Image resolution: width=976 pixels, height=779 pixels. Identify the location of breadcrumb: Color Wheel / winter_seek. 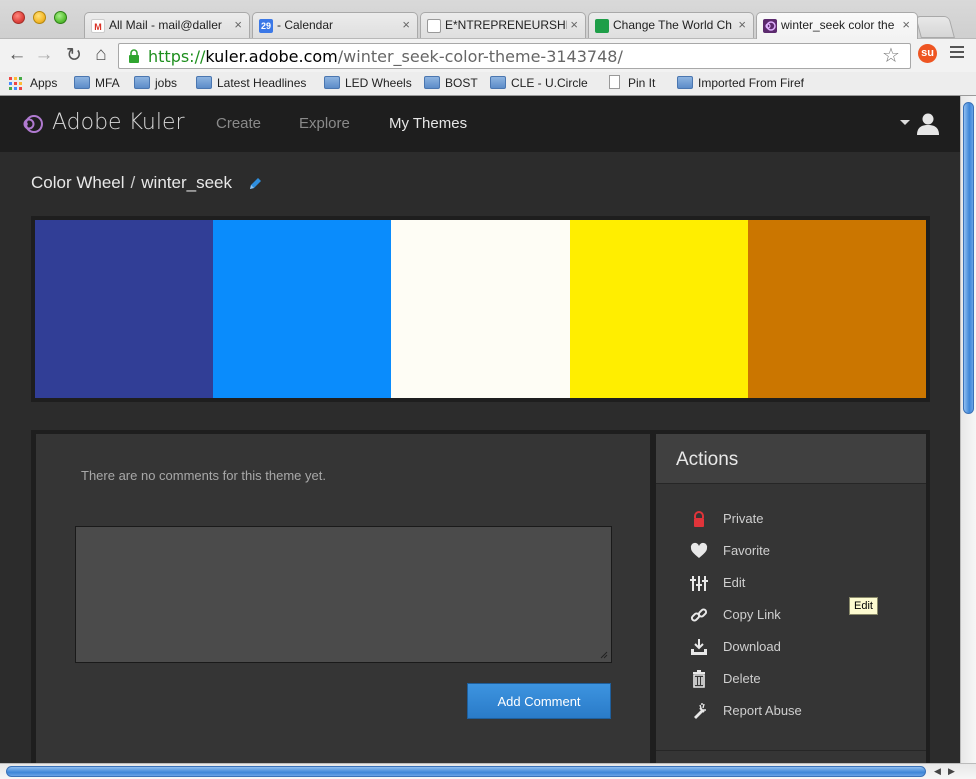
(147, 183).